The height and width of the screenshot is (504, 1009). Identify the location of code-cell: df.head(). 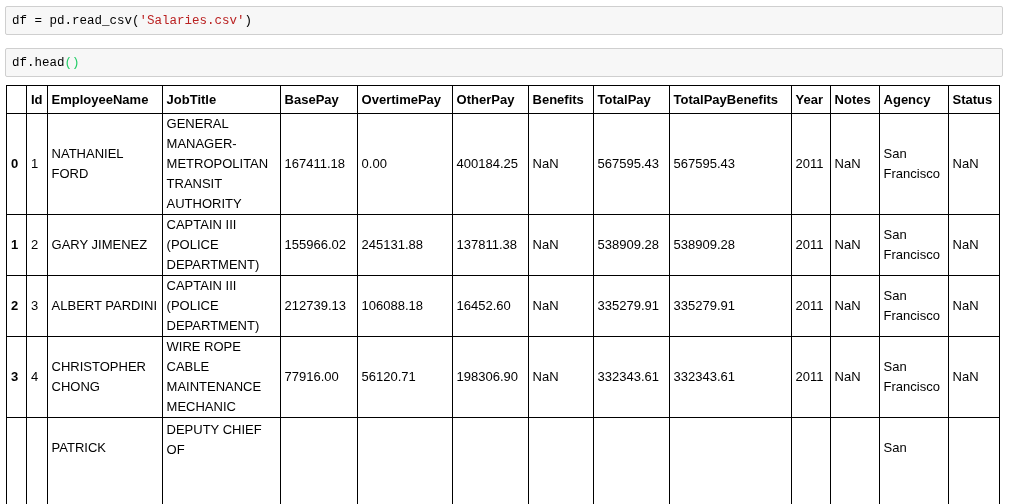
(504, 62).